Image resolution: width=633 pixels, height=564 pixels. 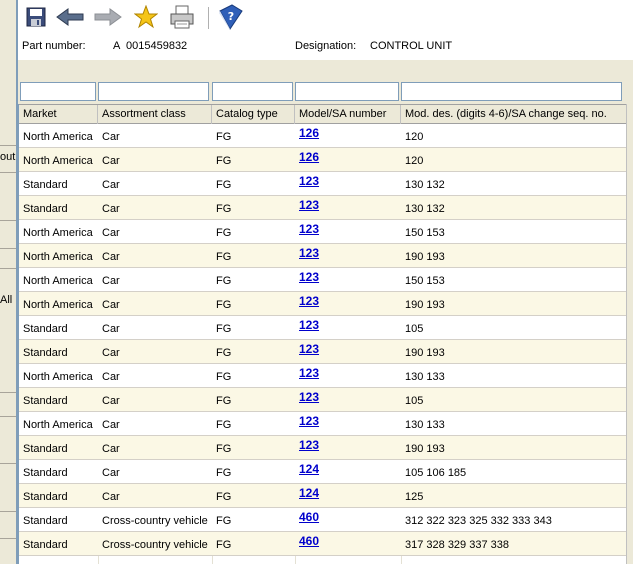 I want to click on cell-mod-des: 120, so click(x=414, y=161).